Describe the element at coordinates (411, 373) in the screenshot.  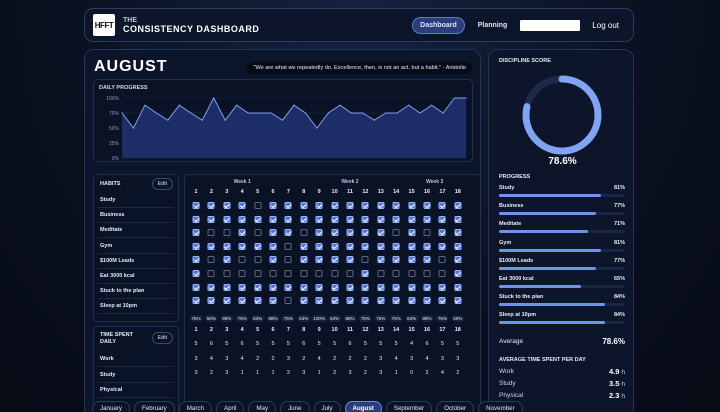
I see `time-value: 0` at that location.